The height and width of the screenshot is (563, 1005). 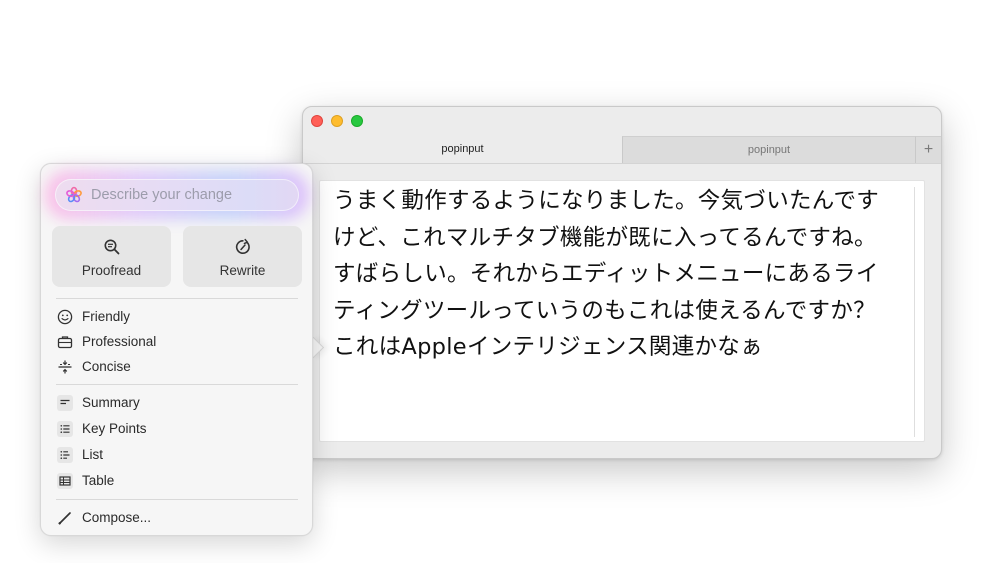 I want to click on smiley-icon, so click(x=65, y=317).